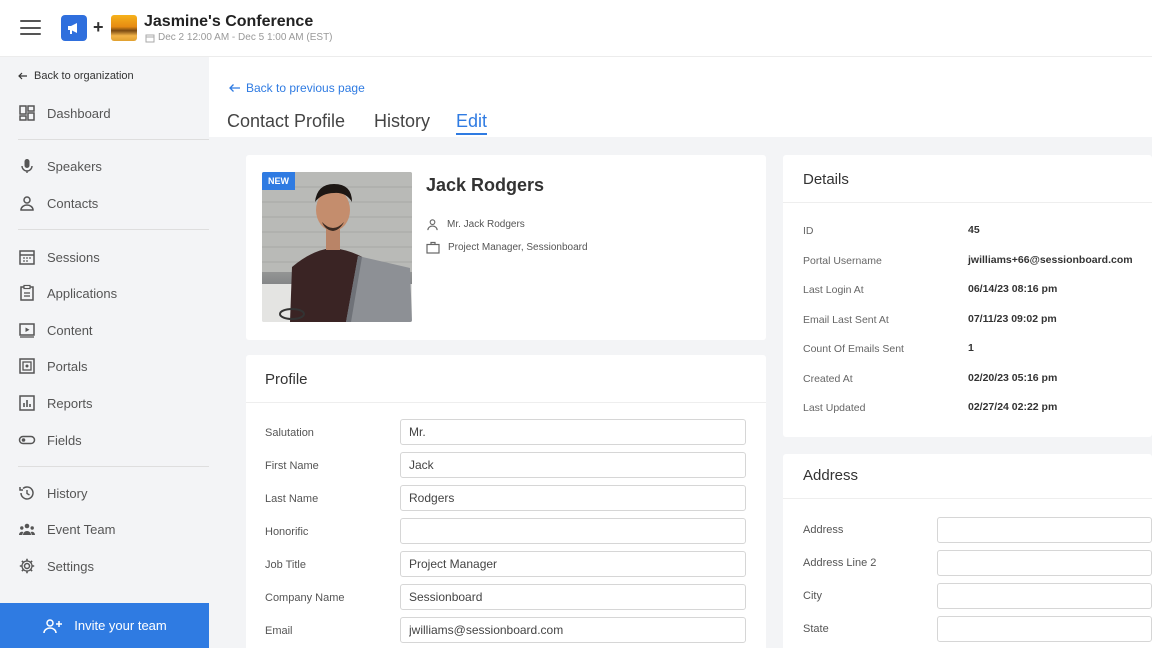  What do you see at coordinates (27, 257) in the screenshot?
I see `calendar-icon` at bounding box center [27, 257].